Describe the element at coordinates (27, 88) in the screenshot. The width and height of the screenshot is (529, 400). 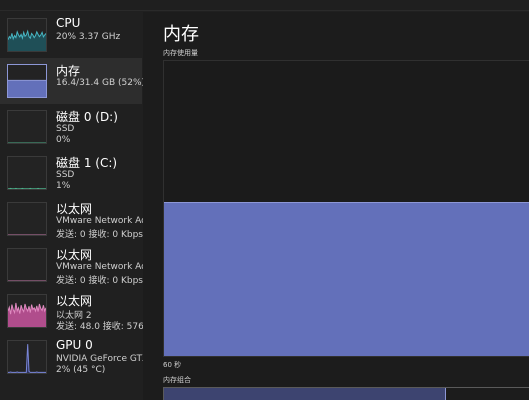
I see `sidebar-graph-area` at that location.